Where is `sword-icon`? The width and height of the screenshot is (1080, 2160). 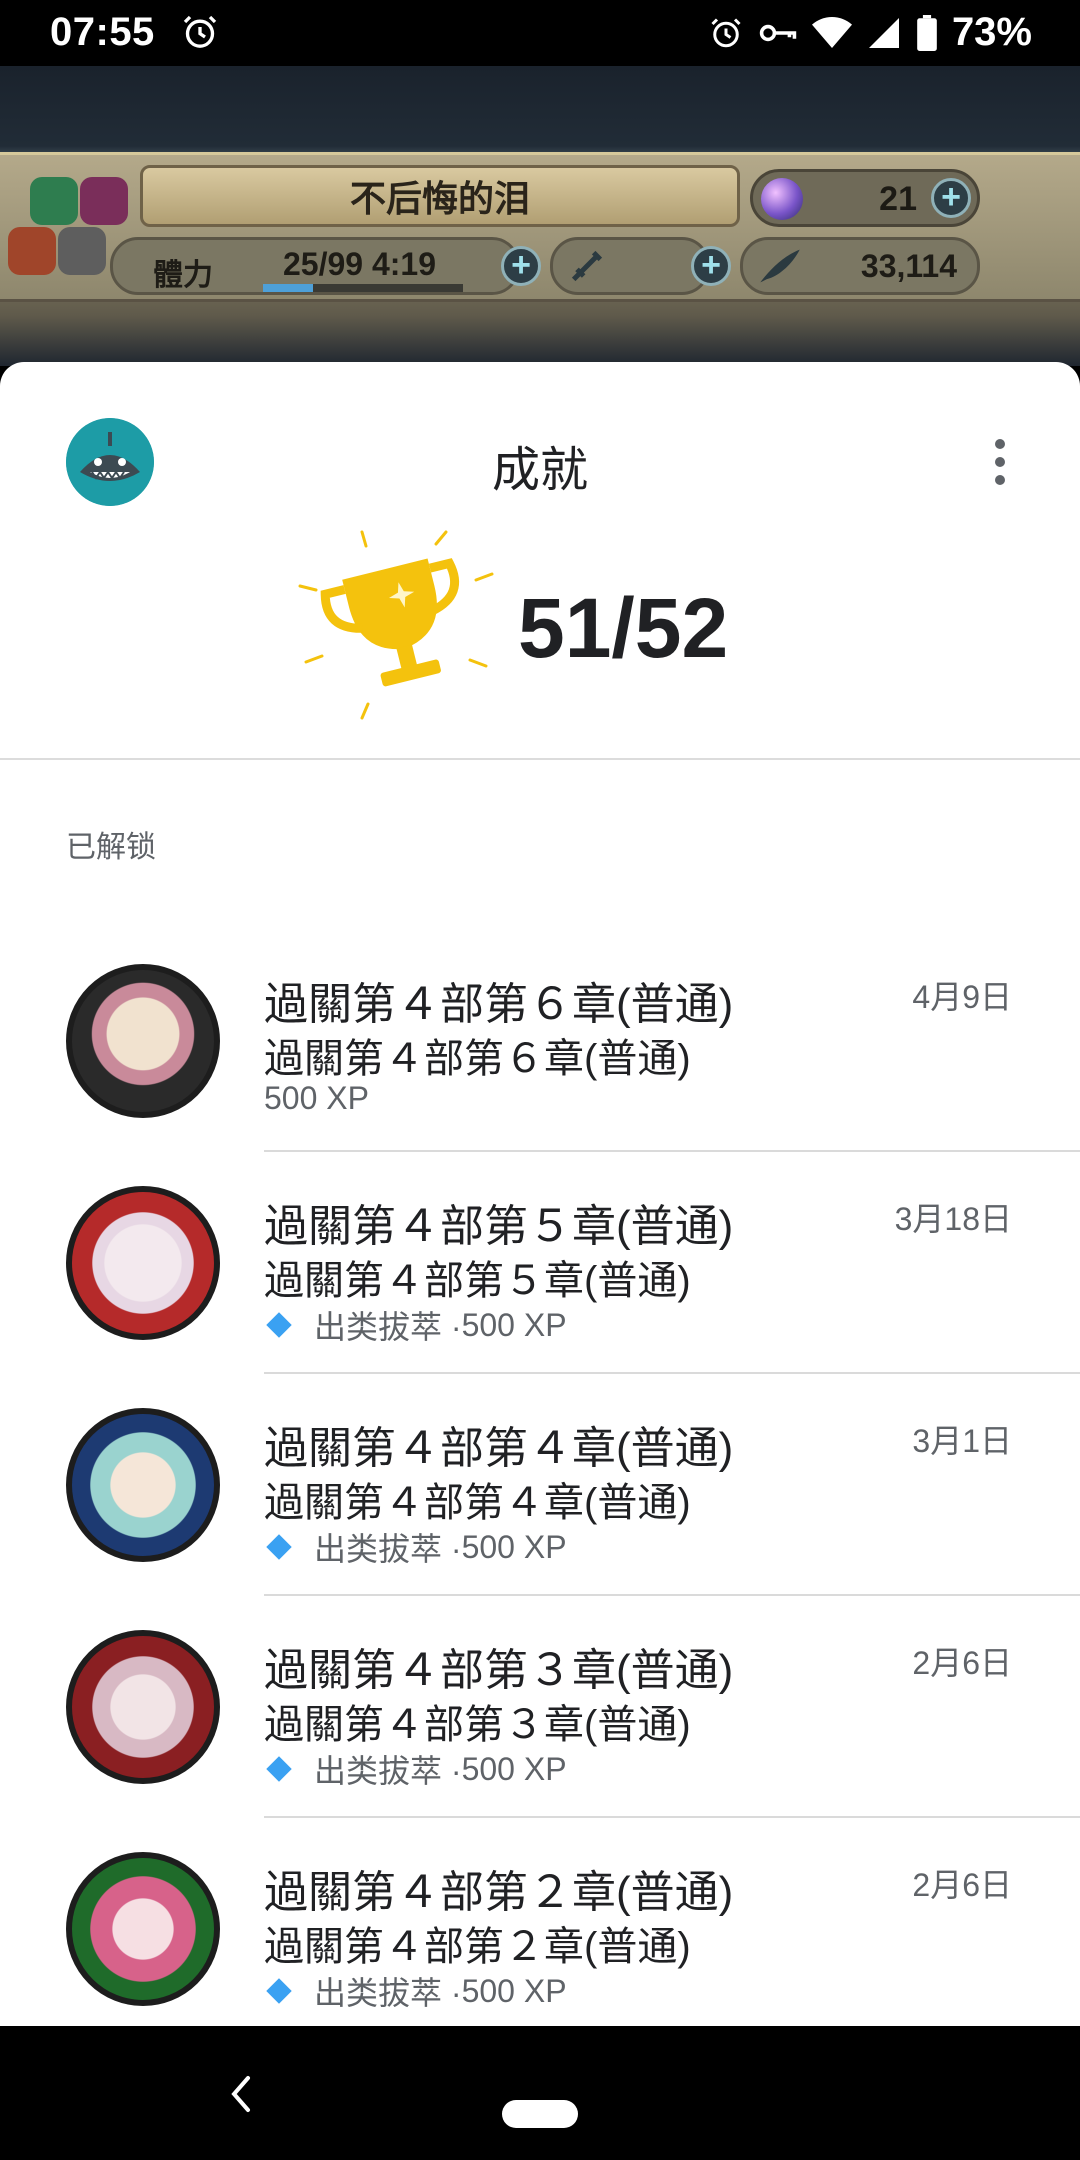 sword-icon is located at coordinates (587, 266).